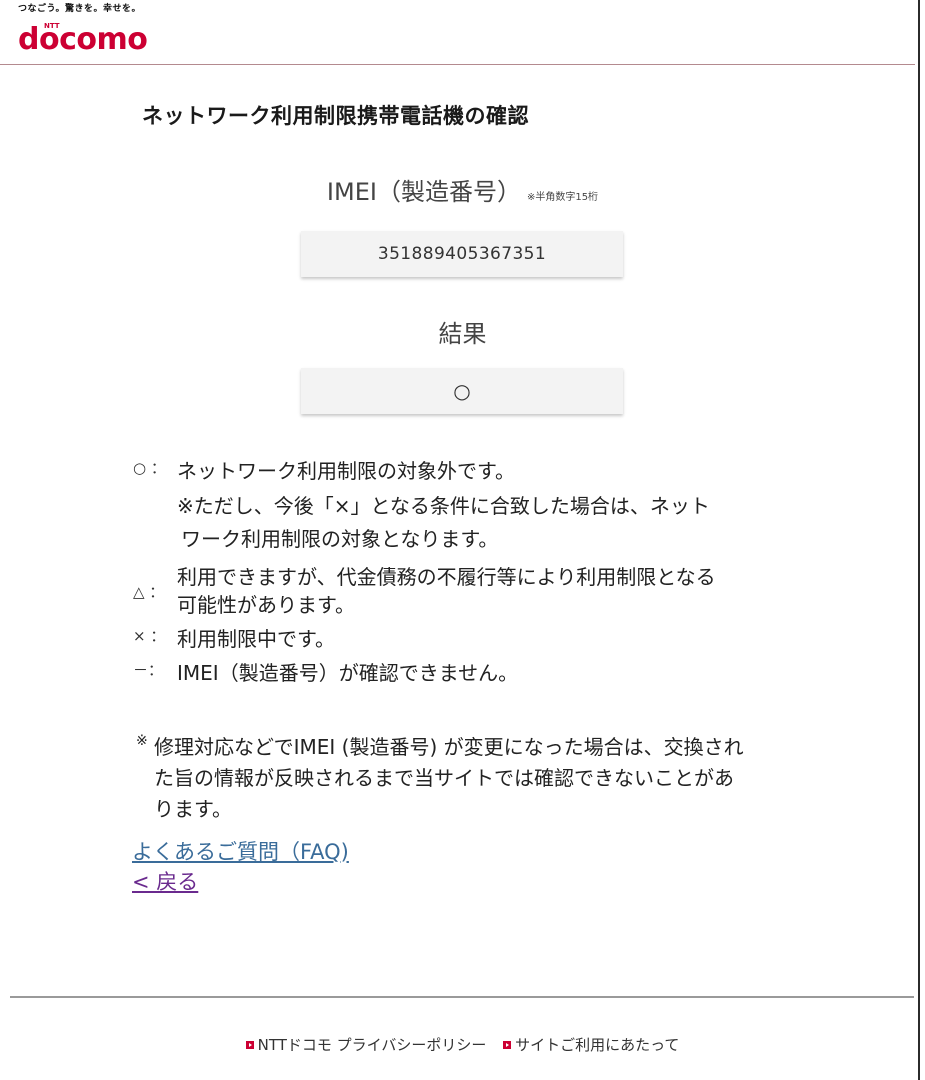 The width and height of the screenshot is (925, 1080). I want to click on logo-wordmark: docomo, so click(83, 39).